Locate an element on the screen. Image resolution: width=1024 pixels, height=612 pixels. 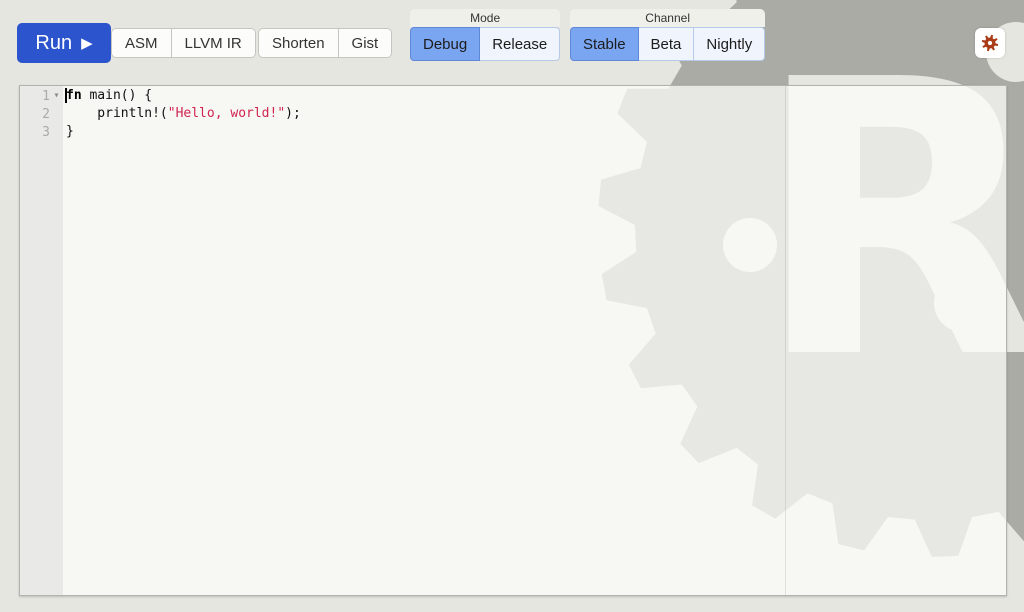
editor-gutter: 1 ▾ 2 3 is located at coordinates (41, 340).